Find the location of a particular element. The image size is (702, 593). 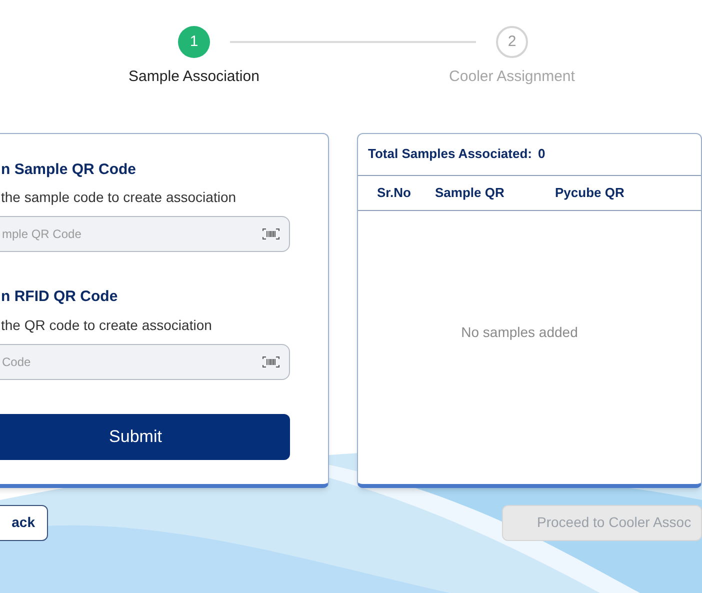

section-title: n RFID QR Code is located at coordinates (60, 297).